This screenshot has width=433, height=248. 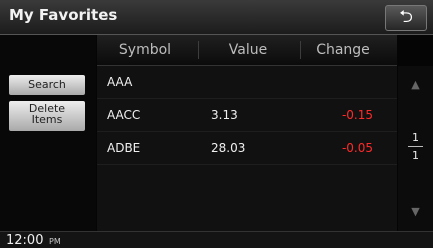 I want to click on table-header: Symbol Value Change, so click(x=247, y=50).